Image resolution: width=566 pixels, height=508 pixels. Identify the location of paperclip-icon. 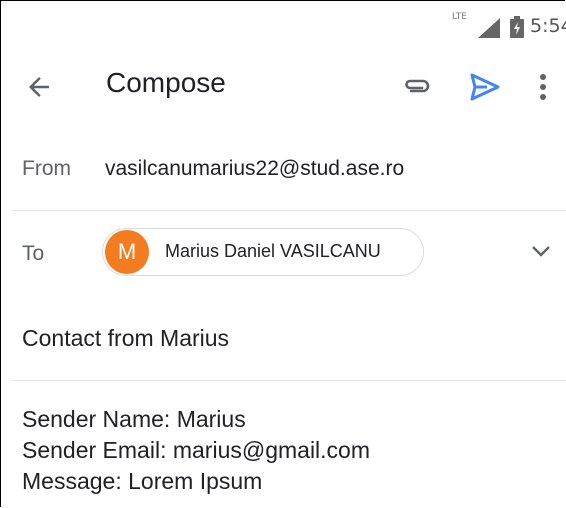
(417, 85).